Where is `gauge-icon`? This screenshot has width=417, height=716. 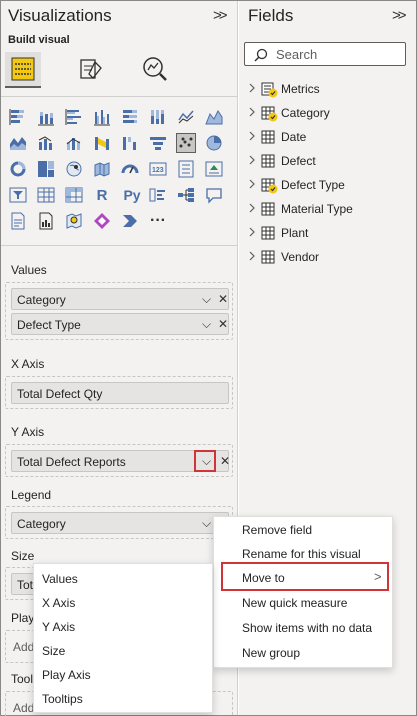
gauge-icon is located at coordinates (130, 169).